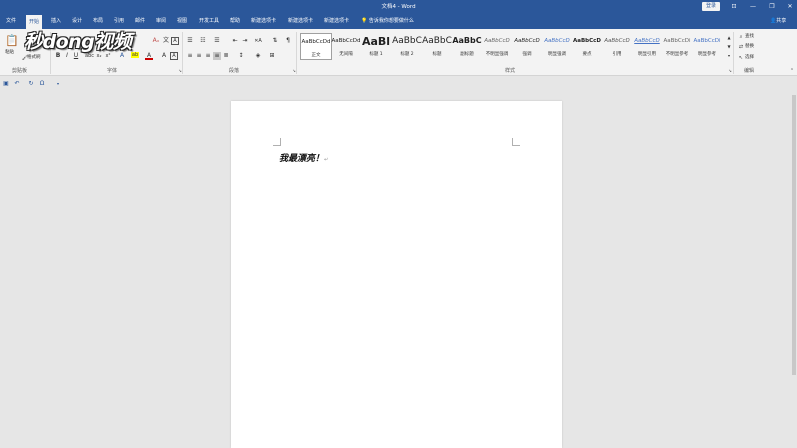  Describe the element at coordinates (149, 56) in the screenshot. I see `font-color-icon: A` at that location.